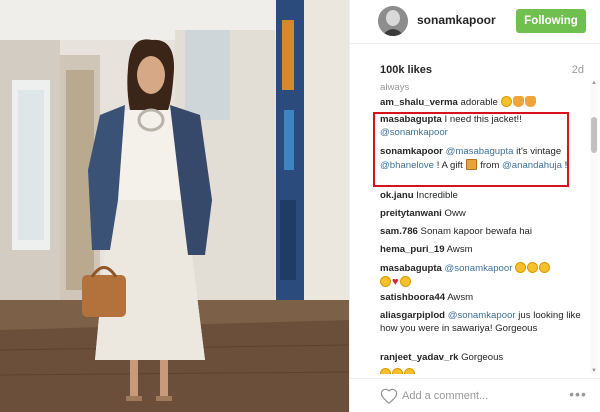  What do you see at coordinates (485, 214) in the screenshot?
I see `list-item: preitytanwani Oww` at bounding box center [485, 214].